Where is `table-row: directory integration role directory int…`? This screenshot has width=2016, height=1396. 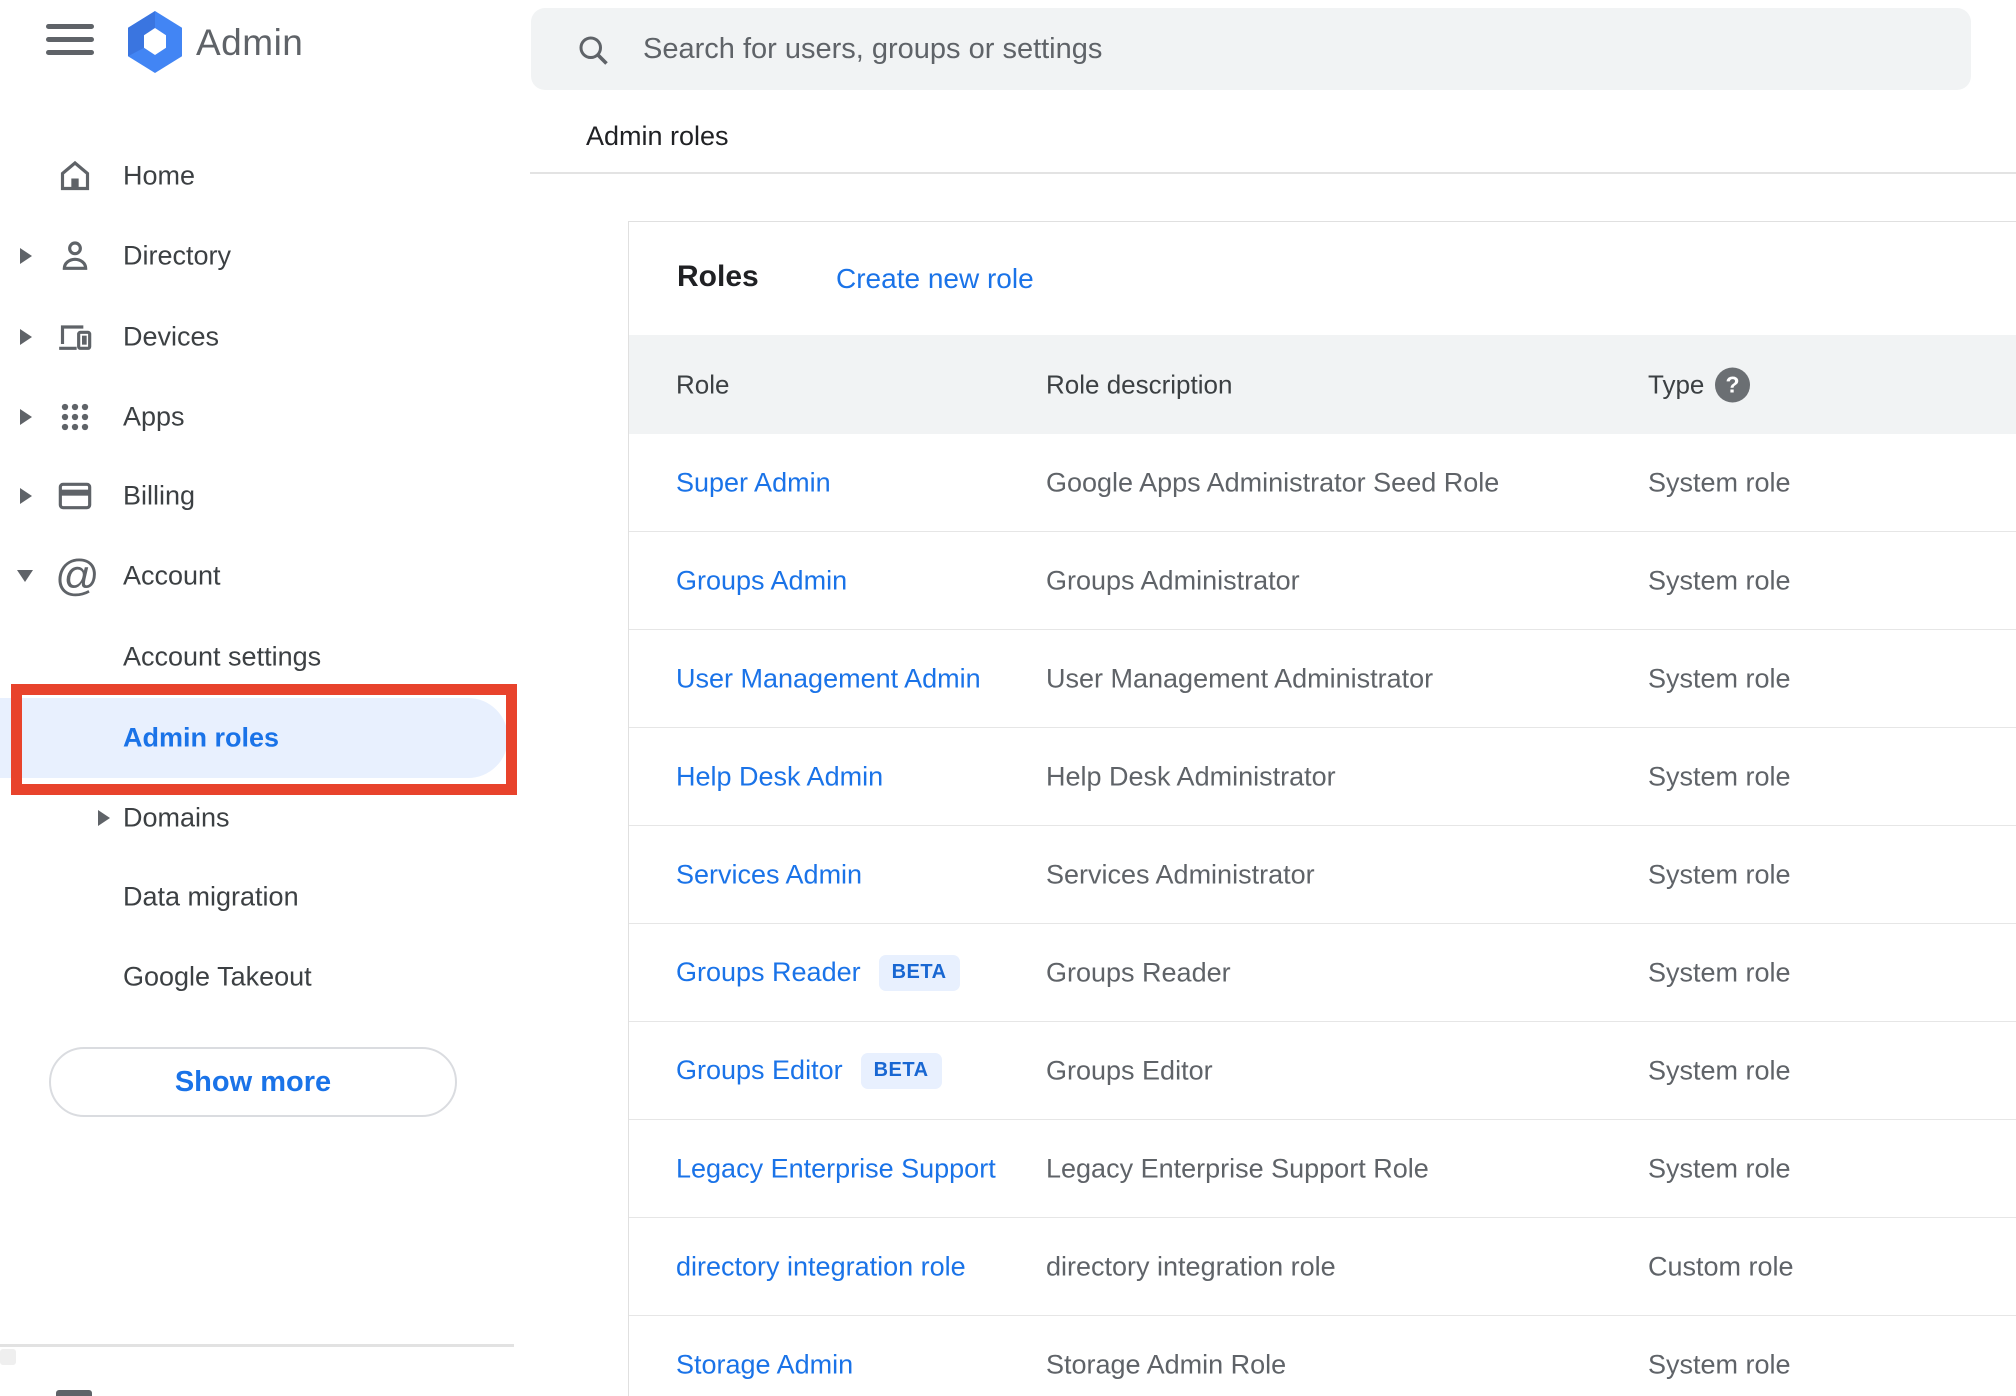 table-row: directory integration role directory int… is located at coordinates (1322, 1267).